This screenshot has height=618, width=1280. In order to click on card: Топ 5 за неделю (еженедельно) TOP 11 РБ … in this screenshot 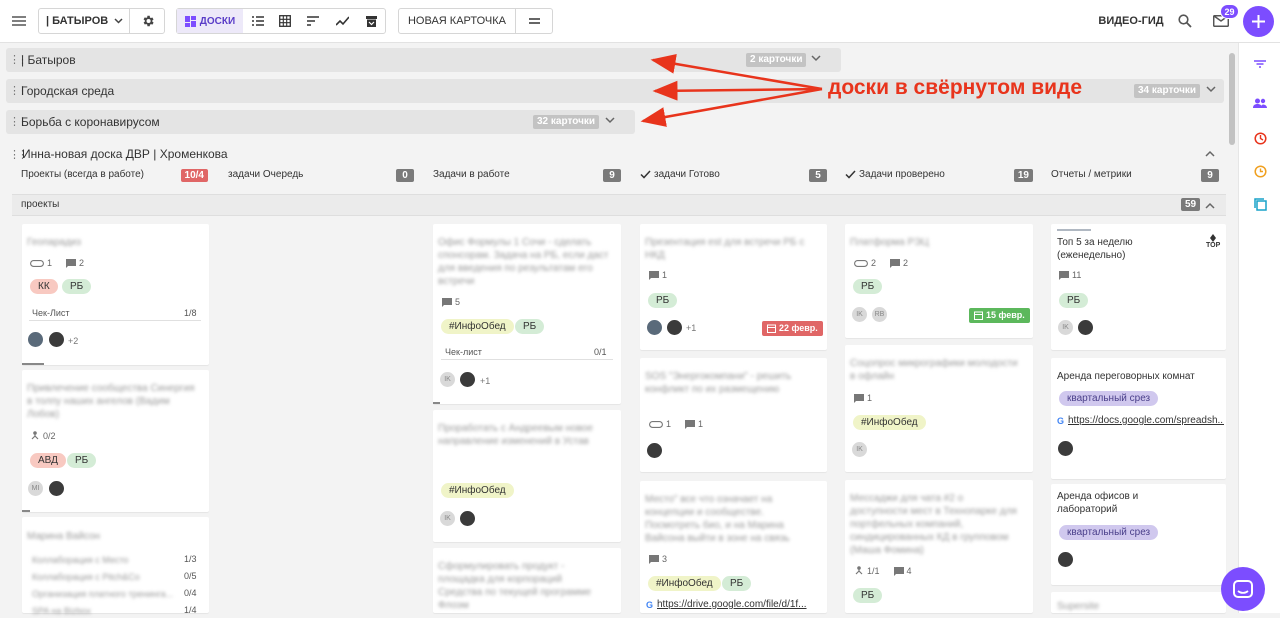, I will do `click(1138, 287)`.